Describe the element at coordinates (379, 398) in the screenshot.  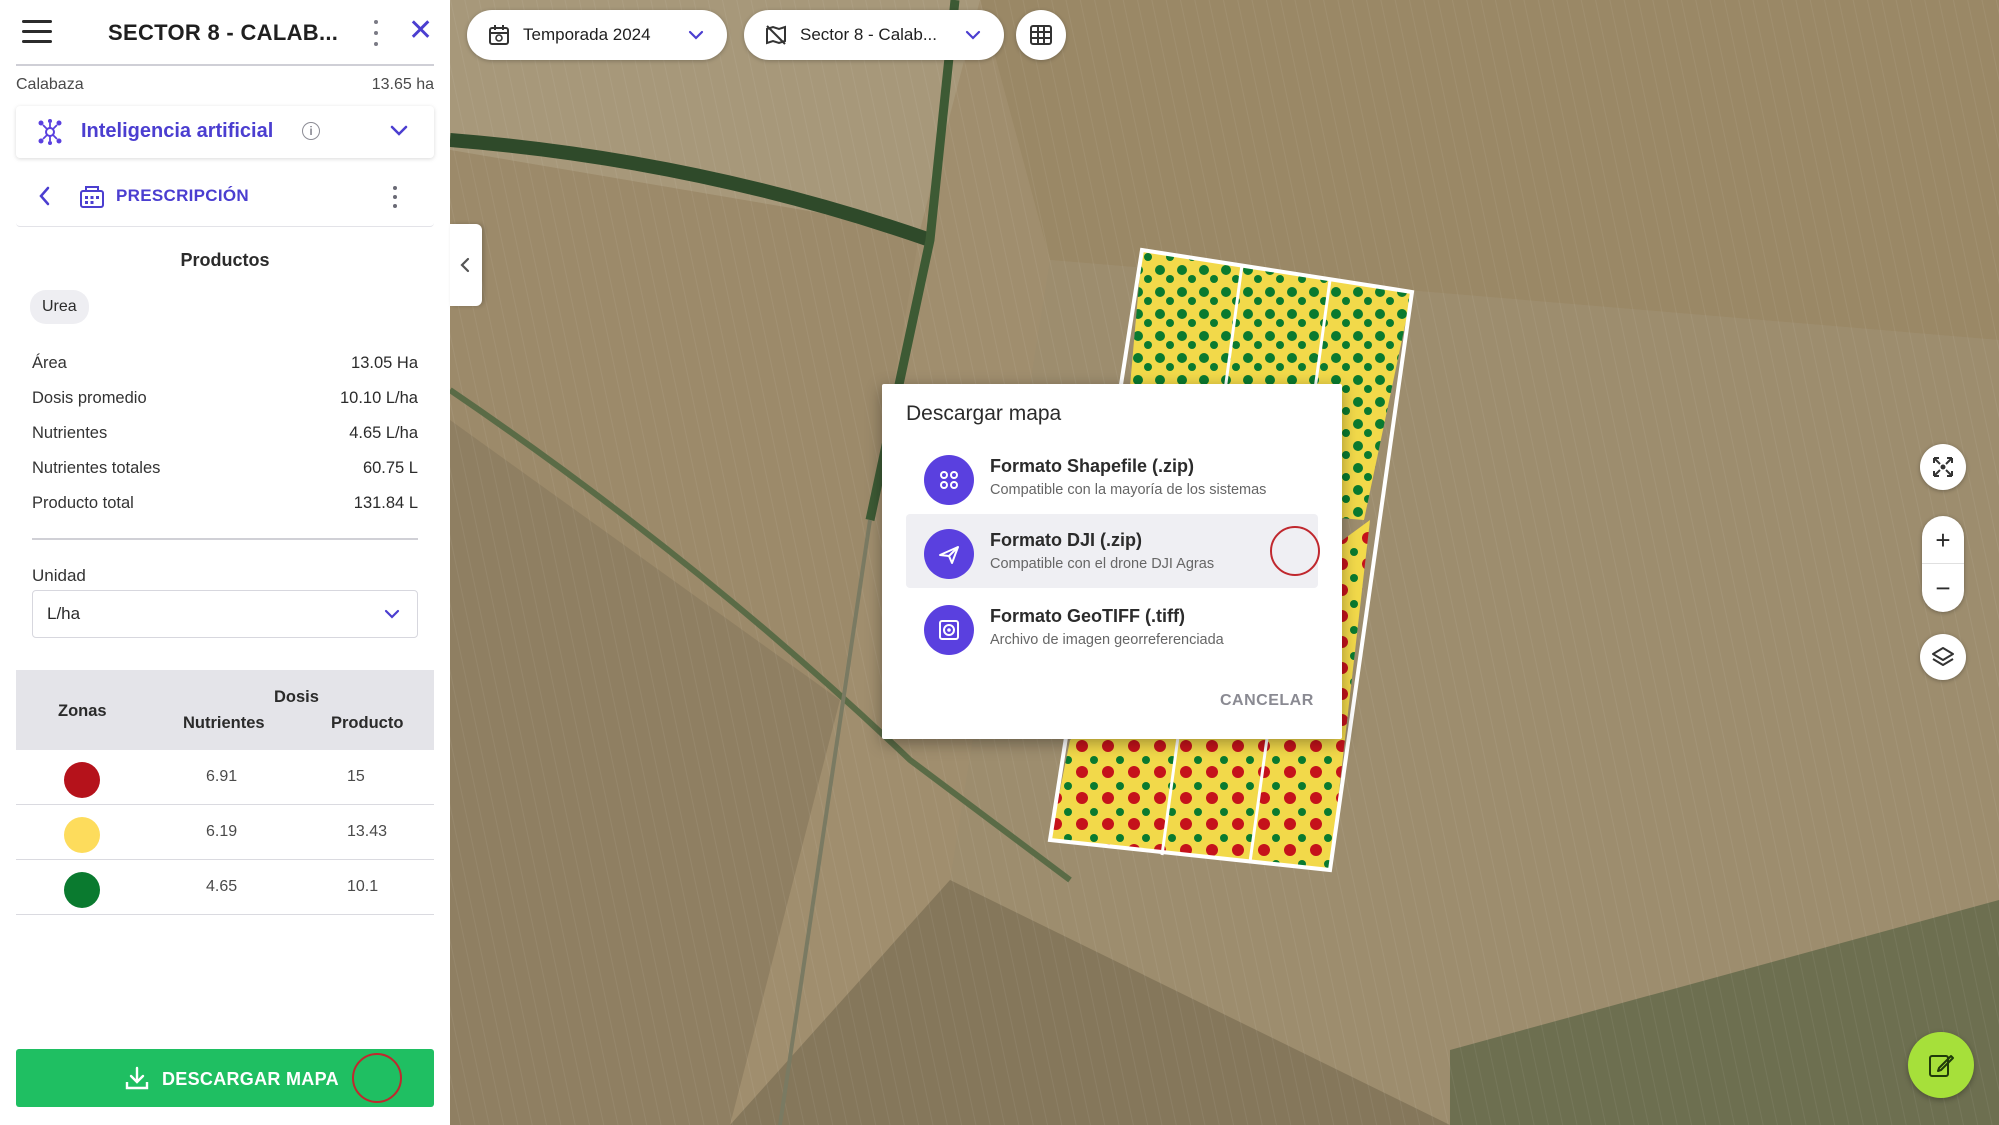
I see `stat-value: 10.10 L/ha` at that location.